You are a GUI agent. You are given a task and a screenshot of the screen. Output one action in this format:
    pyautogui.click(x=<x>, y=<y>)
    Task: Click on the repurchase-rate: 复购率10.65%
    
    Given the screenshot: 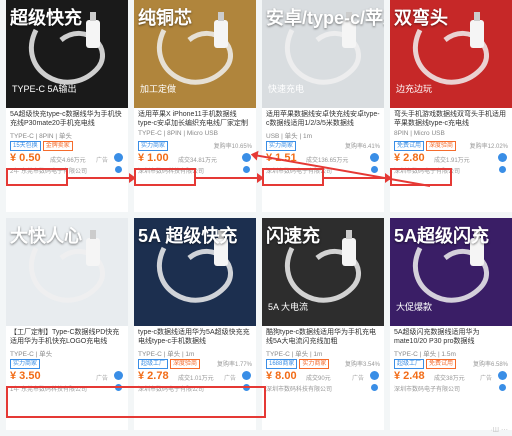 What is the action you would take?
    pyautogui.click(x=232, y=147)
    